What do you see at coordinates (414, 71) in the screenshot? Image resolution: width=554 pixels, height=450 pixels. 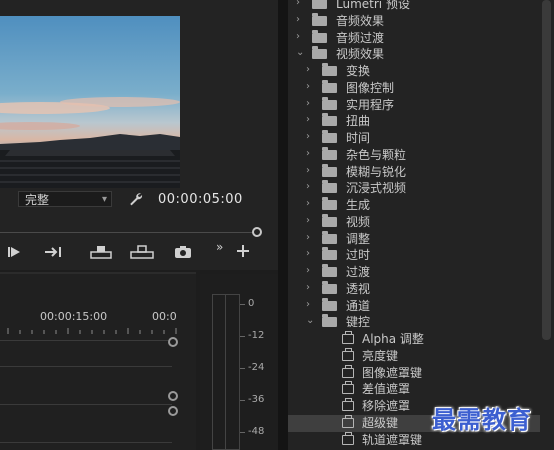 I see `effects-folder-row: › 变换` at bounding box center [414, 71].